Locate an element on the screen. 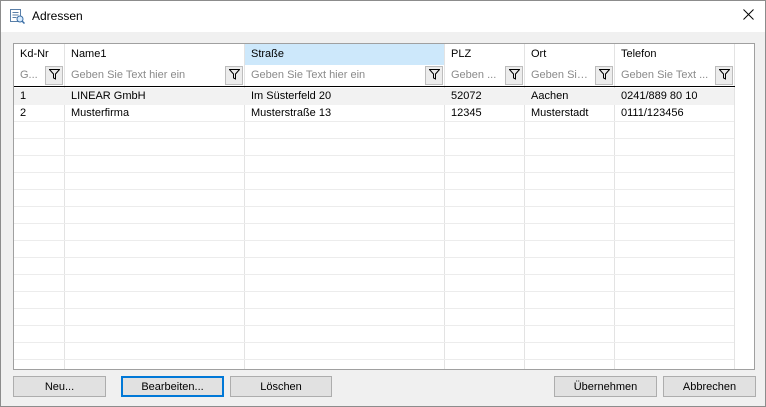 The width and height of the screenshot is (766, 407). table-cell: Im Süsterfeld 20 is located at coordinates (291, 96).